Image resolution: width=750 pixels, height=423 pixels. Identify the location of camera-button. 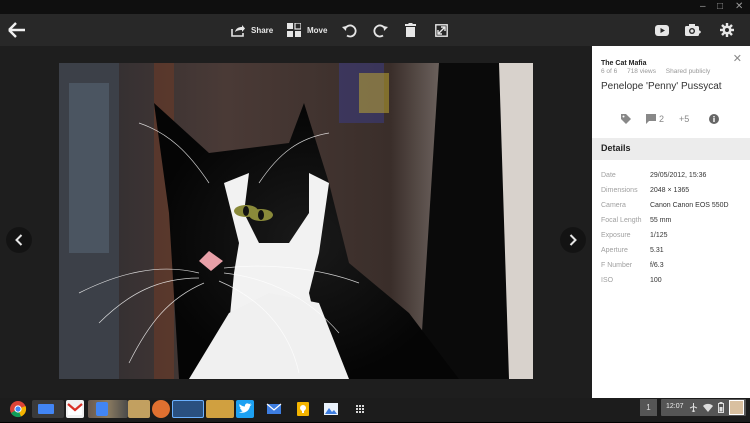
(693, 30).